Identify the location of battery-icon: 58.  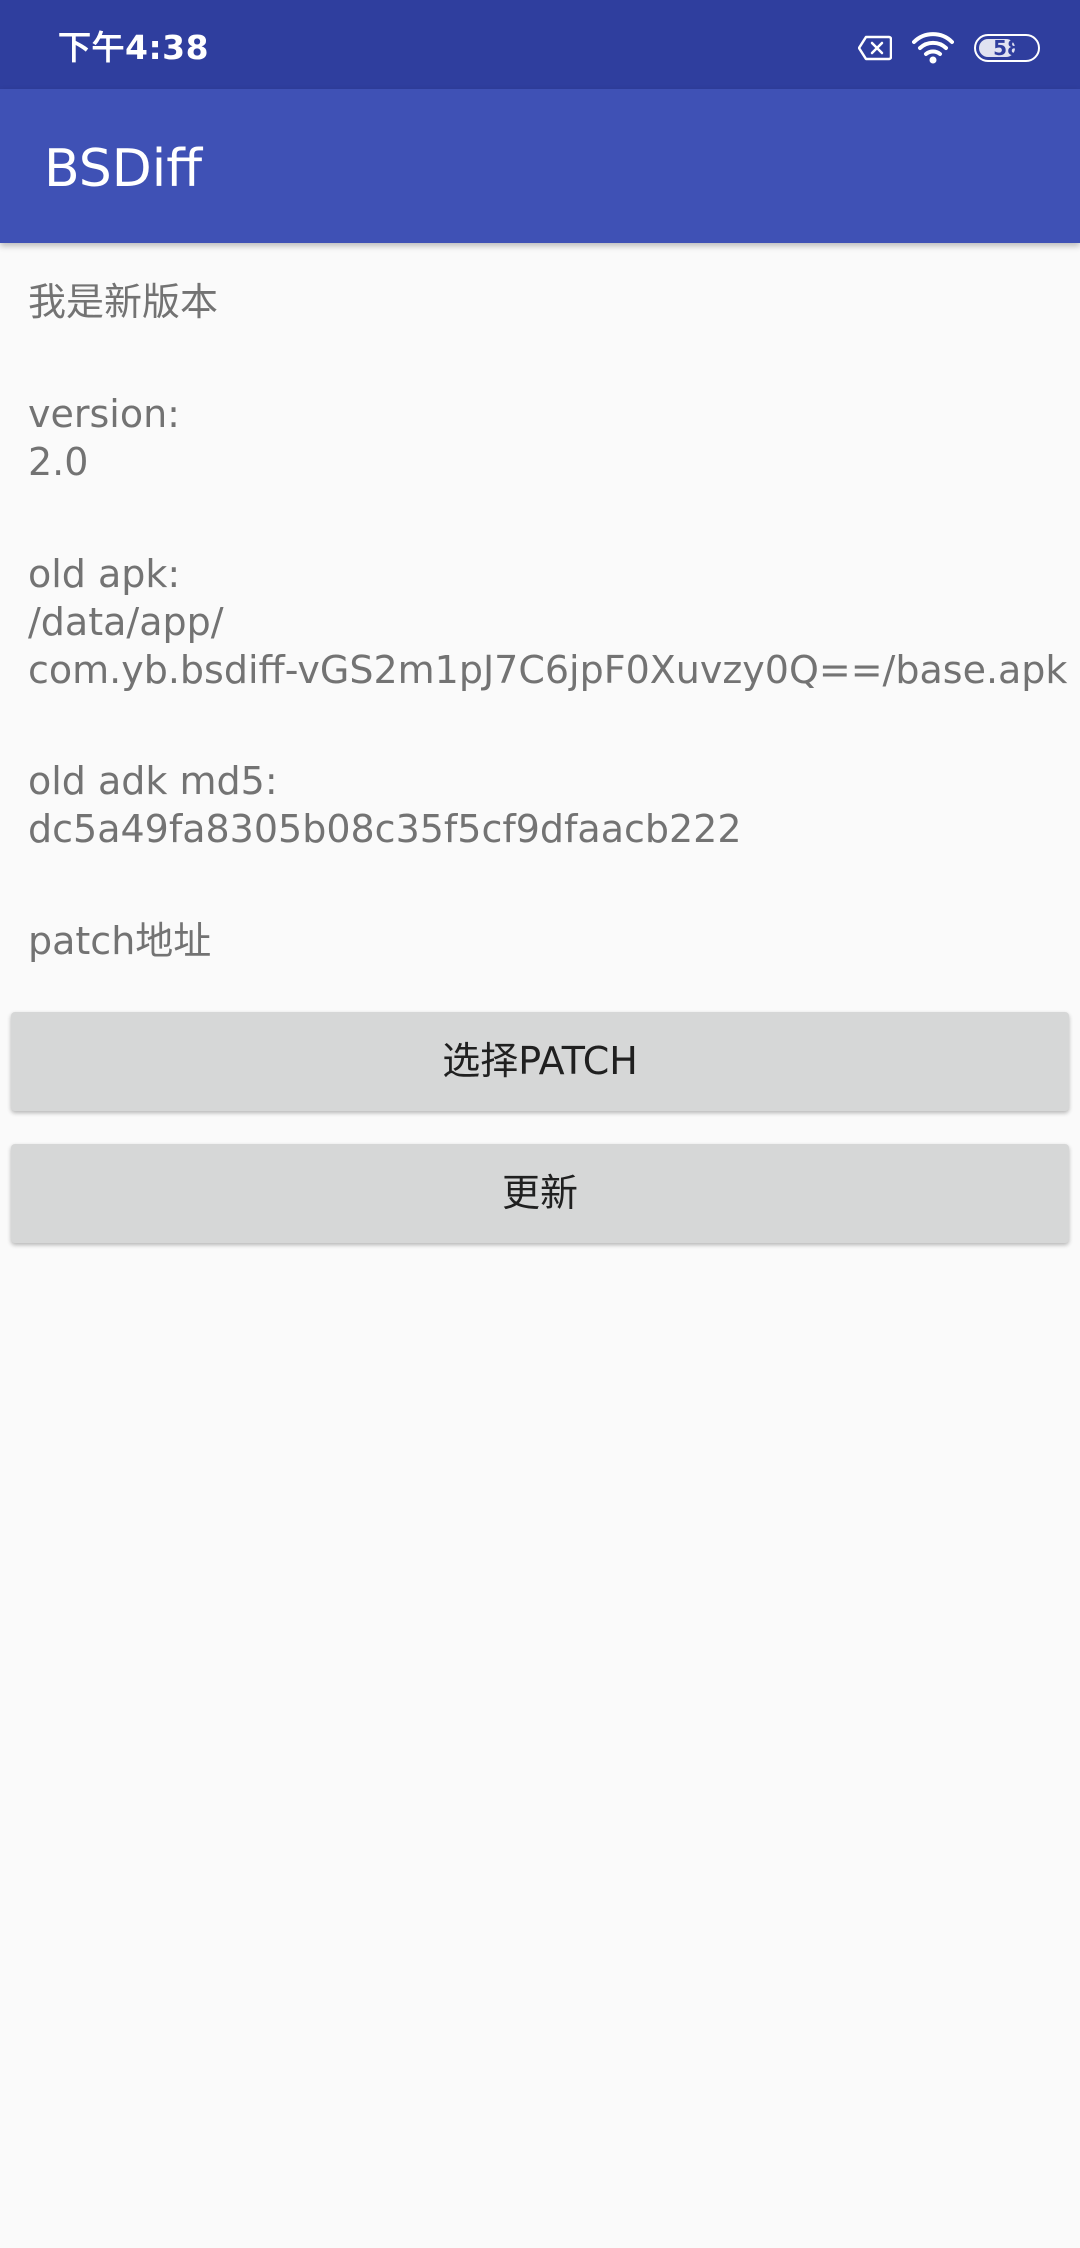
(1007, 48).